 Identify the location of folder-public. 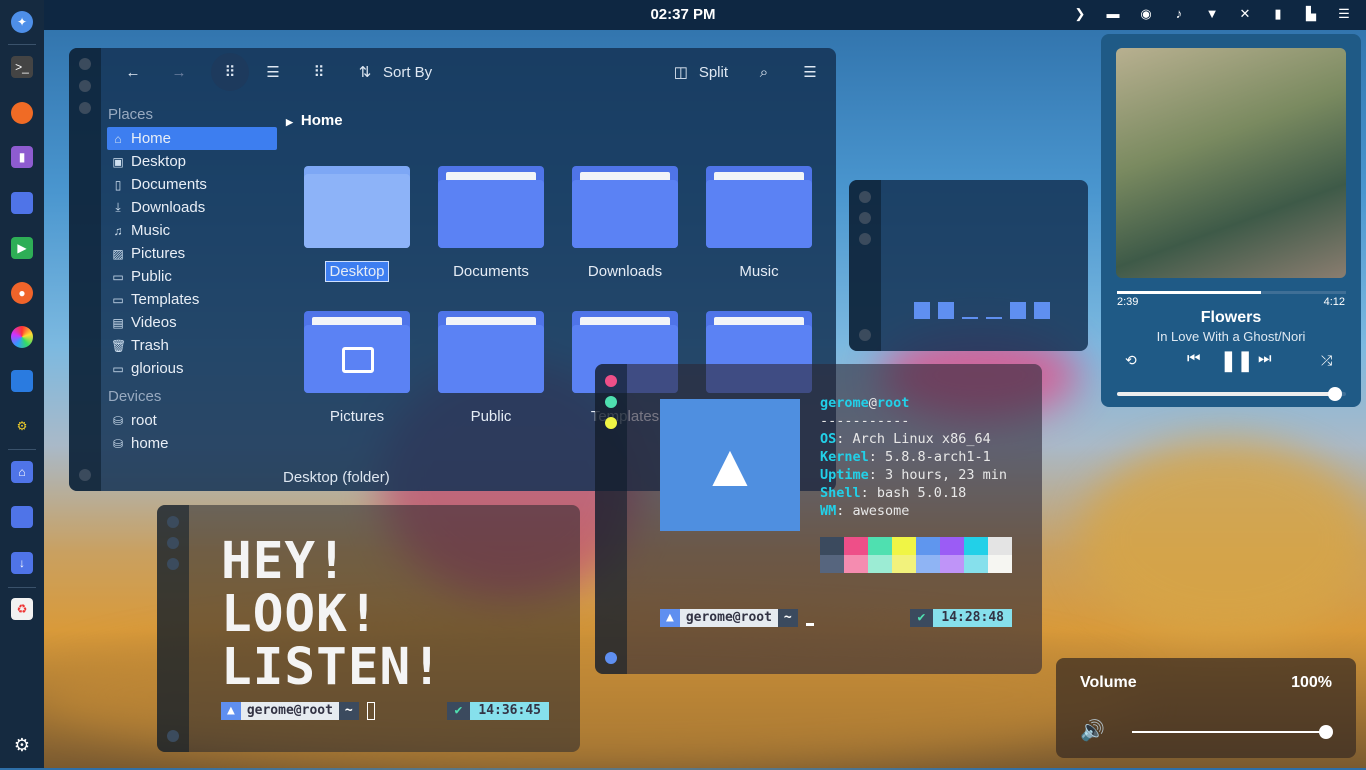
(491, 352).